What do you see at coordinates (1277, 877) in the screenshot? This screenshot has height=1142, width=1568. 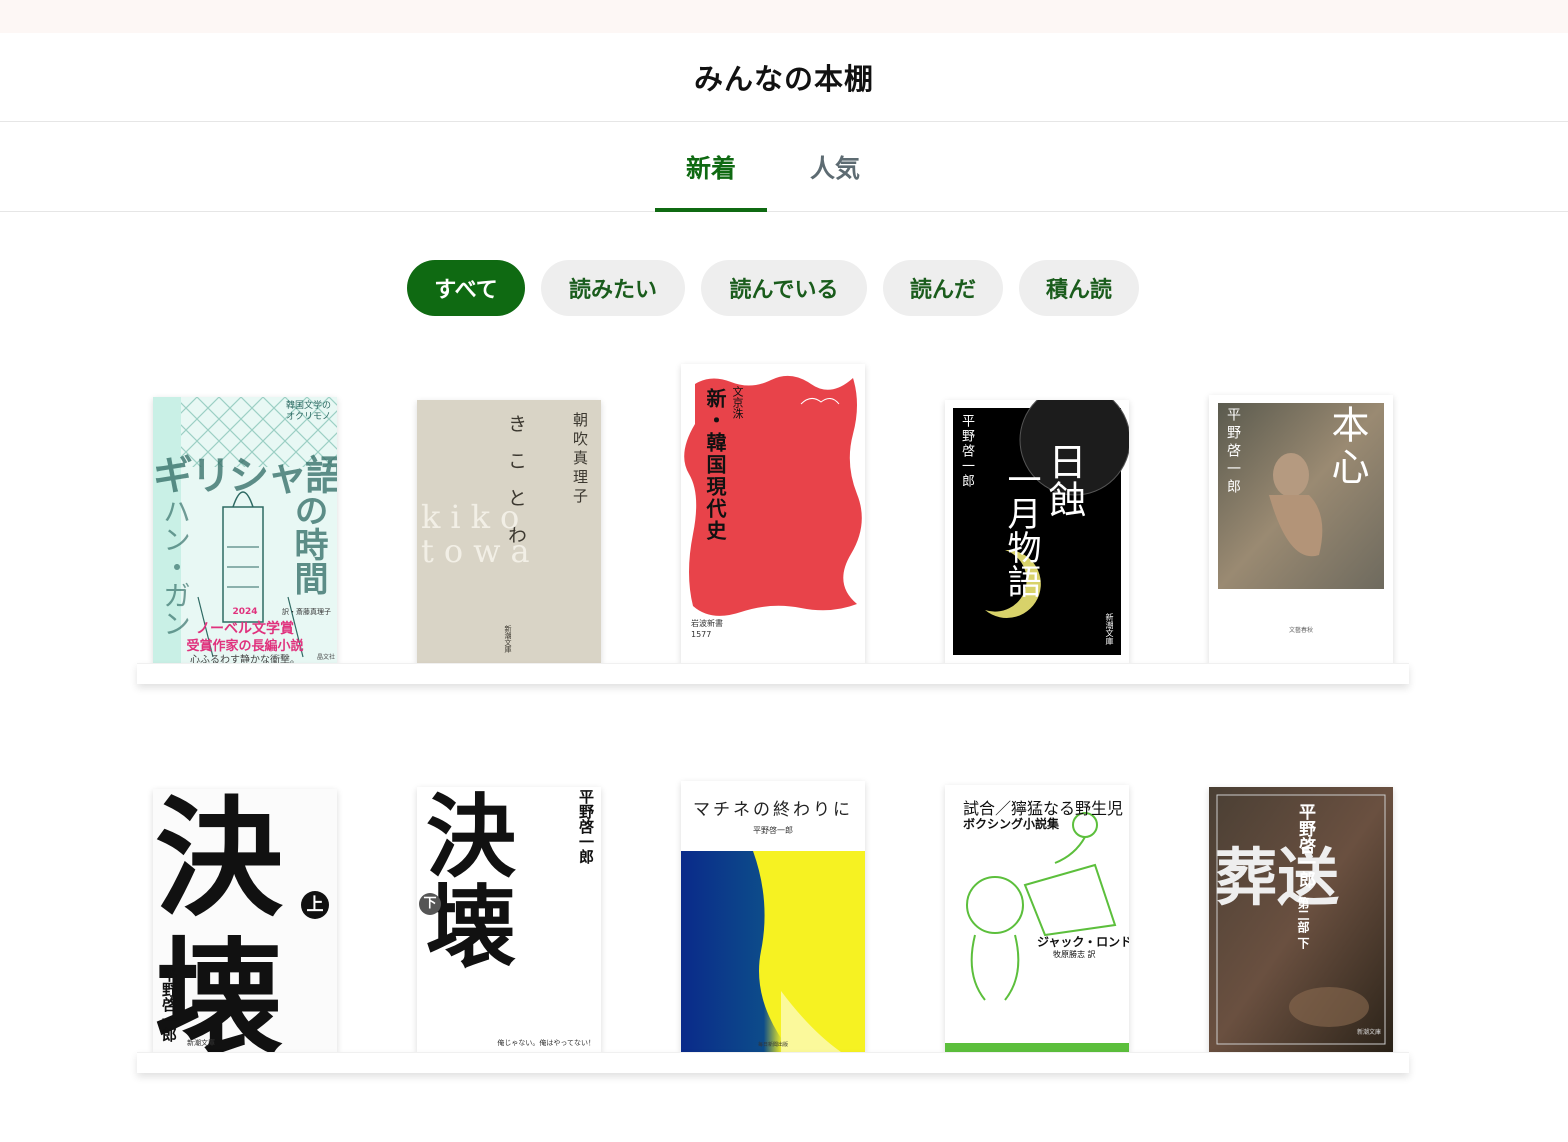 I see `cover-title: 葬送` at bounding box center [1277, 877].